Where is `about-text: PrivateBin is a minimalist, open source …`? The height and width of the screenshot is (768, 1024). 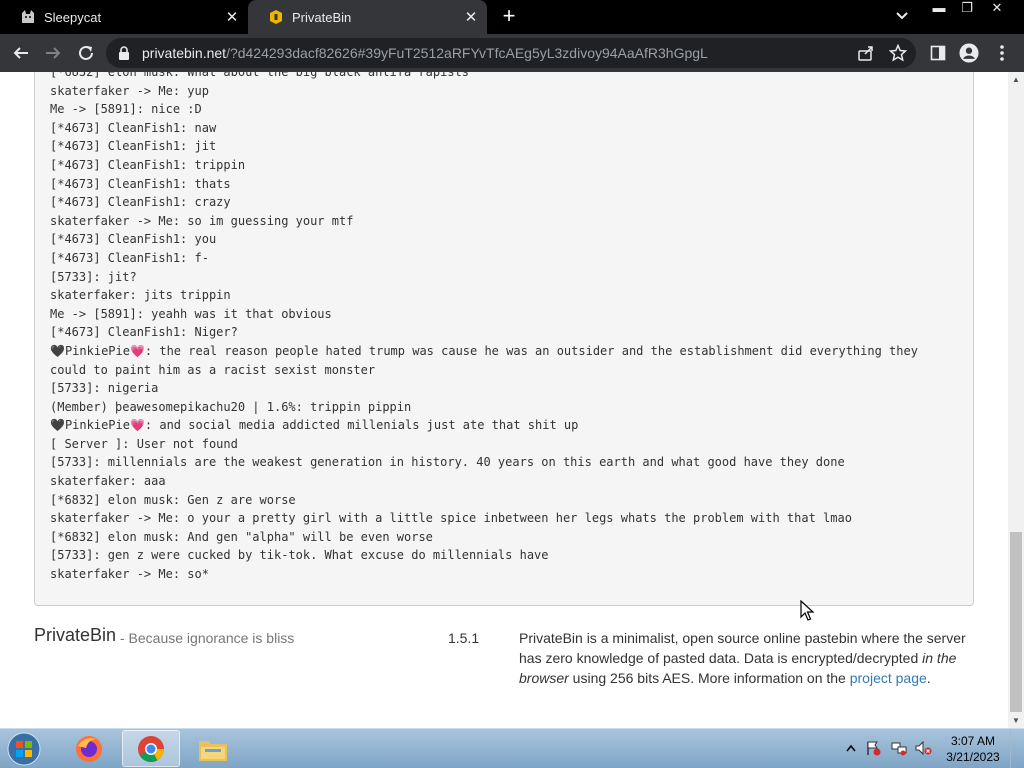 about-text: PrivateBin is a minimalist, open source … is located at coordinates (746, 658).